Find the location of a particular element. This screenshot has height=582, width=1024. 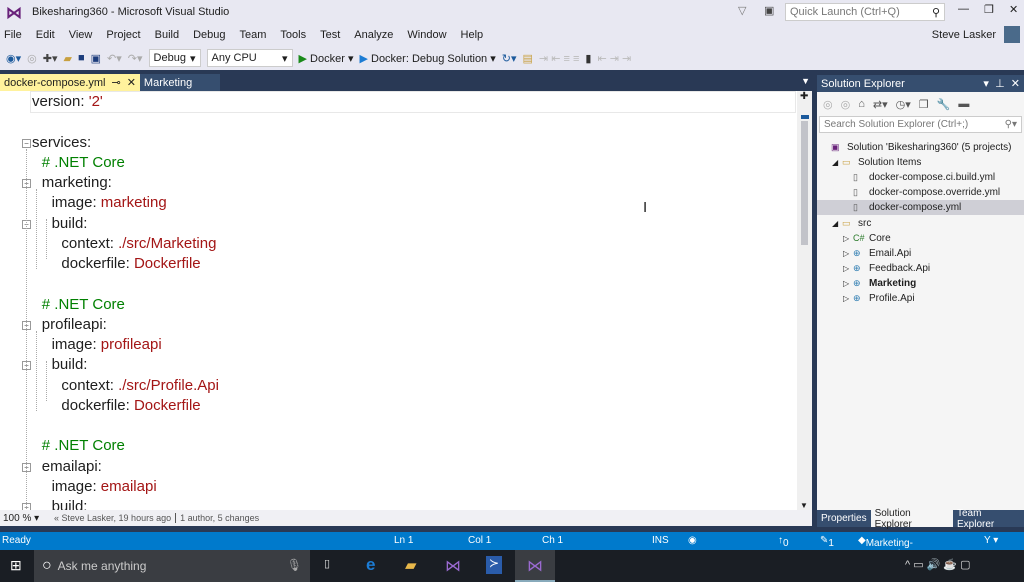

save-icon: ■ is located at coordinates (81, 58).